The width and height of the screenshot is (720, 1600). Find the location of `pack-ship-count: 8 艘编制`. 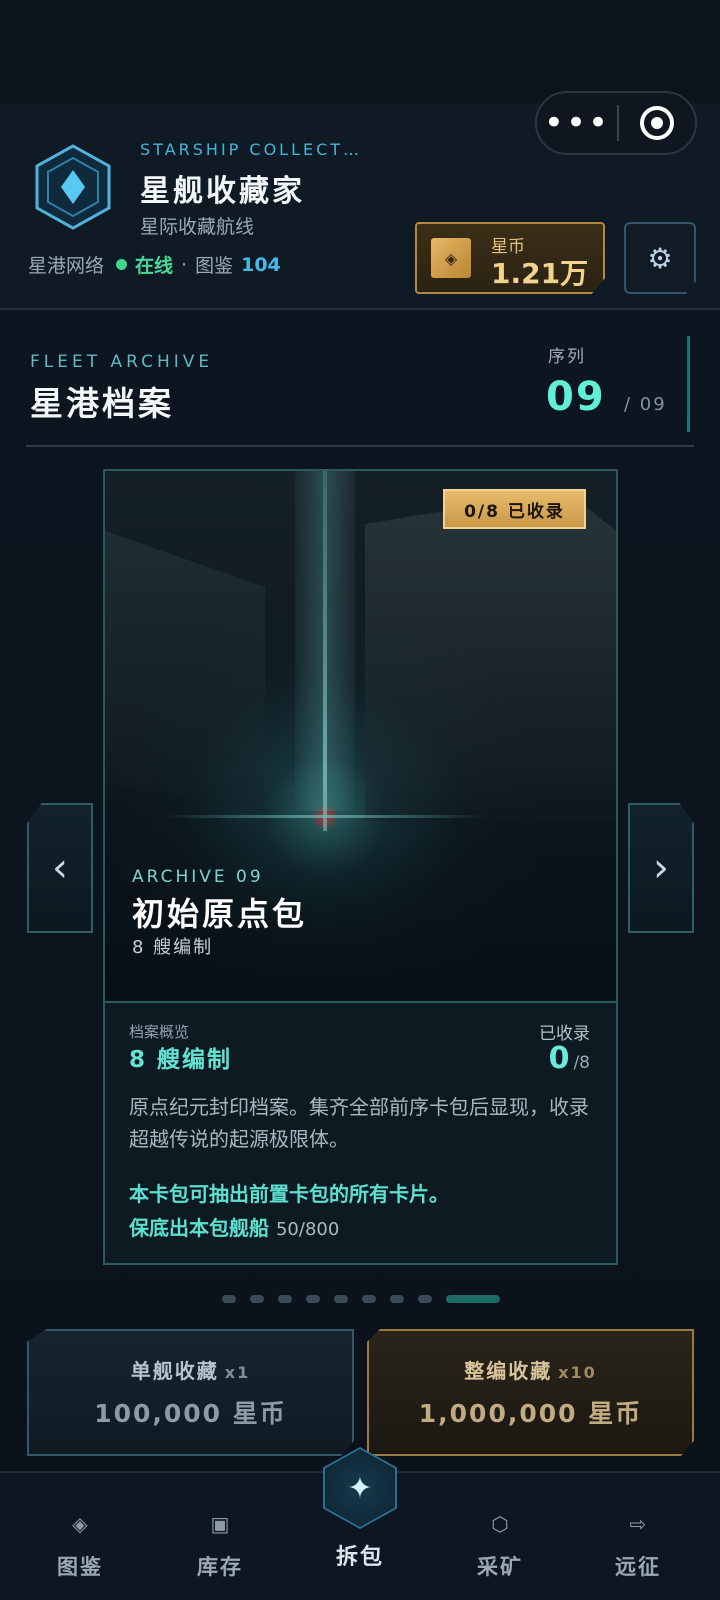

pack-ship-count: 8 艘编制 is located at coordinates (173, 947).